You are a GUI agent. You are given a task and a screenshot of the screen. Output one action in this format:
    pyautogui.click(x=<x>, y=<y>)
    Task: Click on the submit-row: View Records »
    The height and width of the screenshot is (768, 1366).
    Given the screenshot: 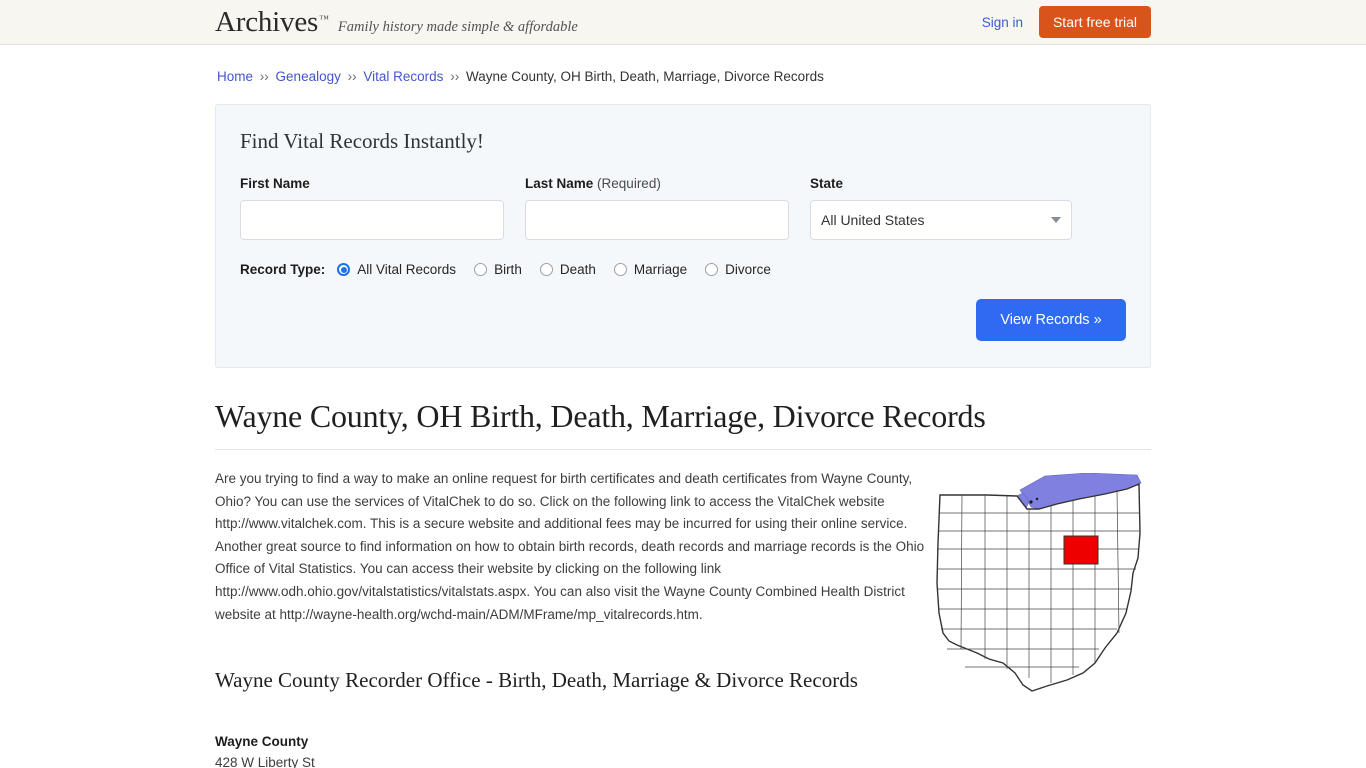 What is the action you would take?
    pyautogui.click(x=683, y=320)
    